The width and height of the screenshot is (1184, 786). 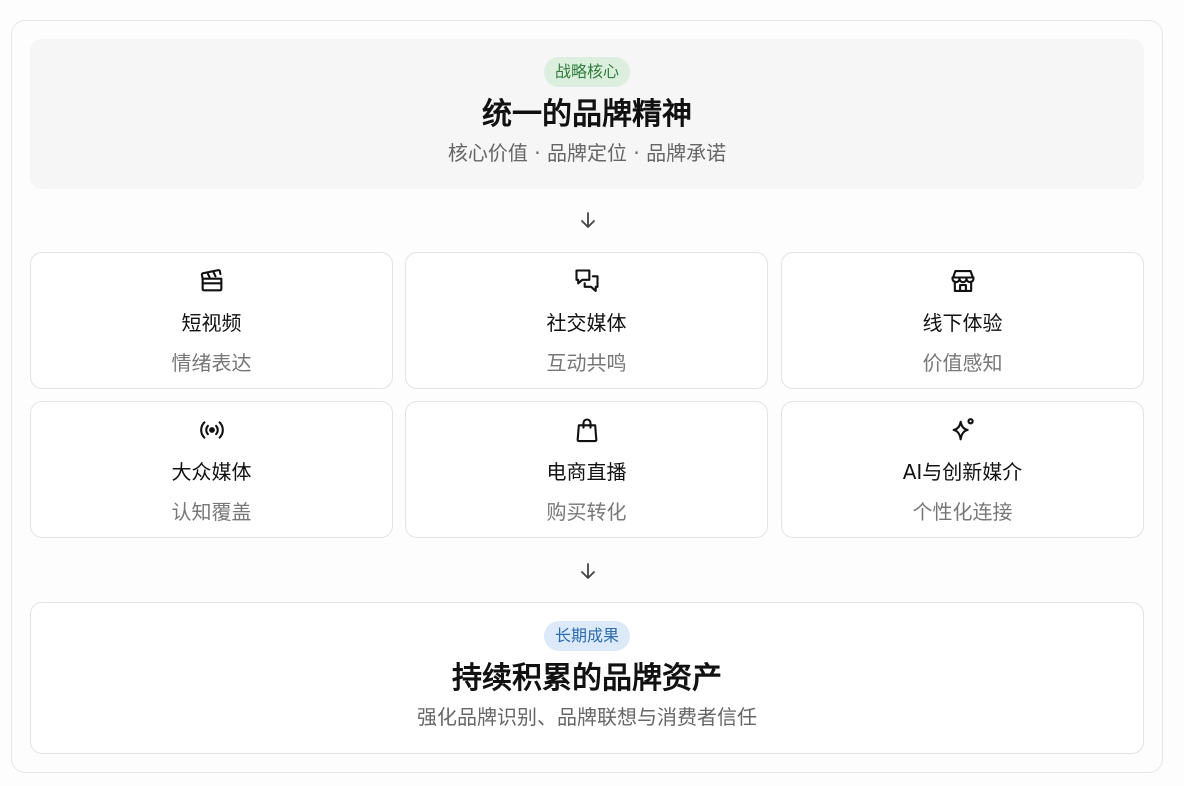 I want to click on channel-desc: 价值感知, so click(x=962, y=363).